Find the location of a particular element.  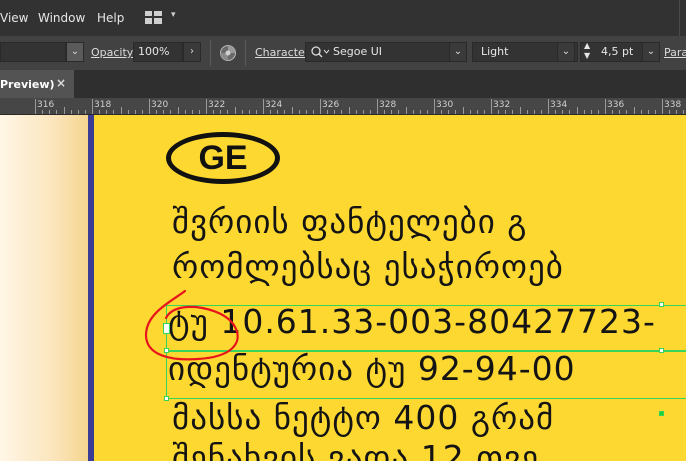

stepper-icon: ▲ ▼ is located at coordinates (587, 51).